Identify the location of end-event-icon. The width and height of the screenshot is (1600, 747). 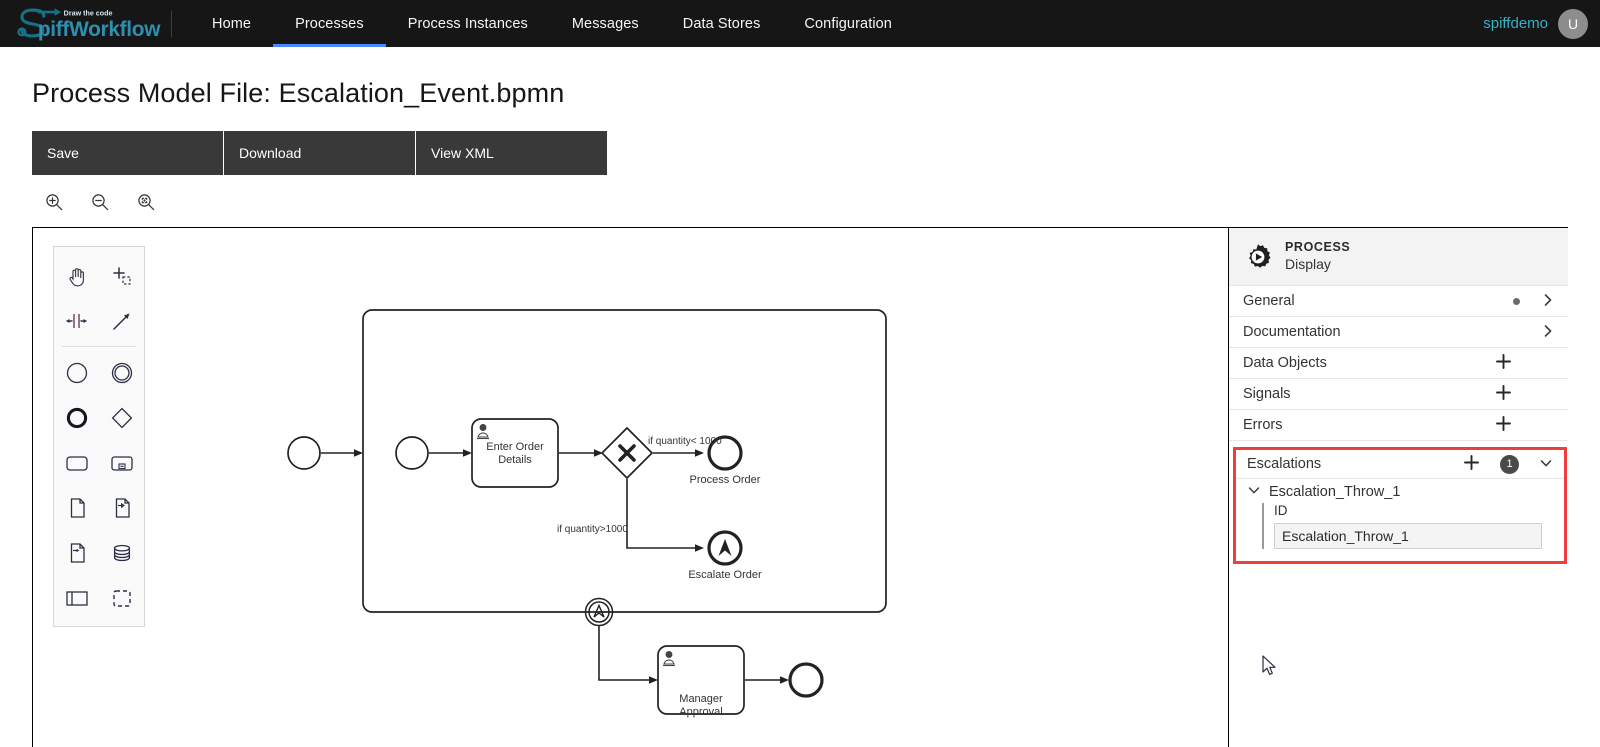
(76, 417).